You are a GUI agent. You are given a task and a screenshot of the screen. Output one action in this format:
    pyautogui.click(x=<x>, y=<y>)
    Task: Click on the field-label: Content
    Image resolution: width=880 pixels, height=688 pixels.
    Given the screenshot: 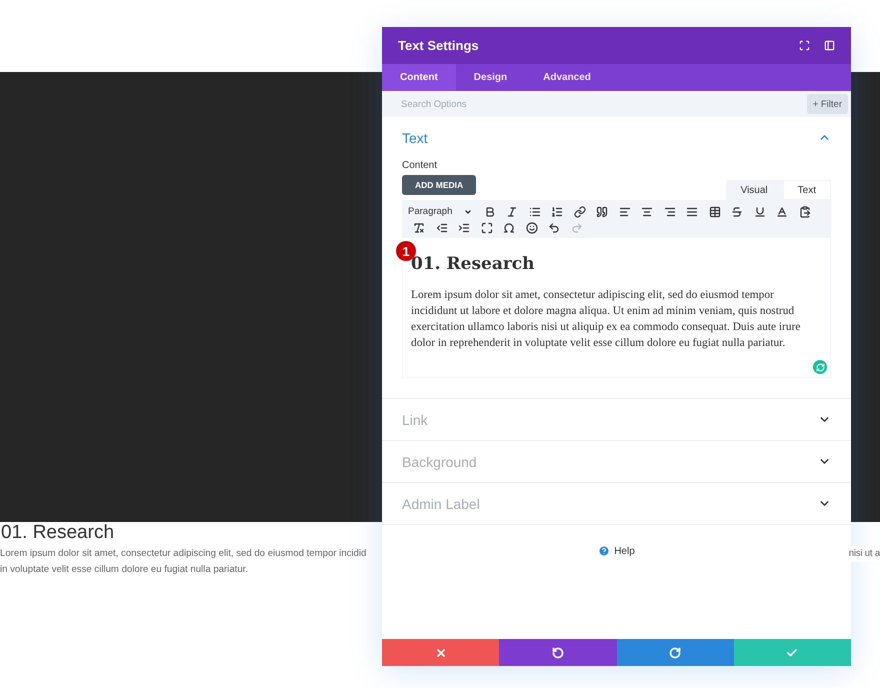 What is the action you would take?
    pyautogui.click(x=420, y=165)
    